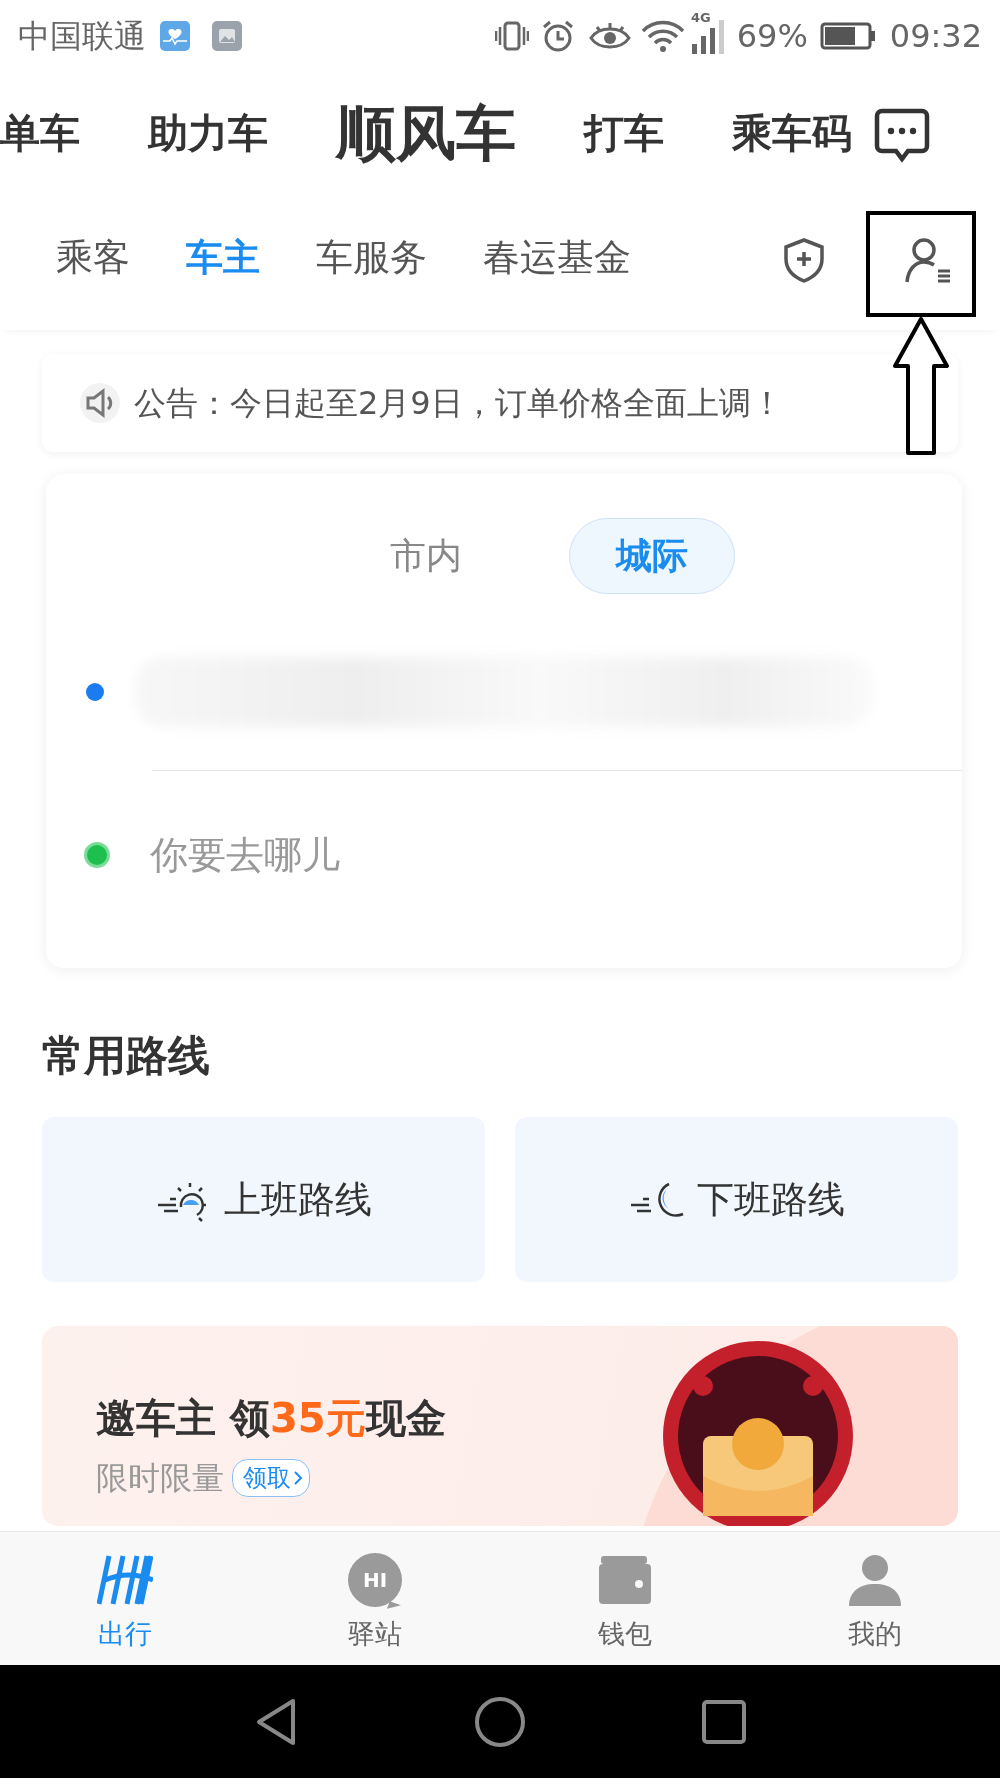  Describe the element at coordinates (375, 1598) in the screenshot. I see `nav-tab: HI 驿站` at that location.